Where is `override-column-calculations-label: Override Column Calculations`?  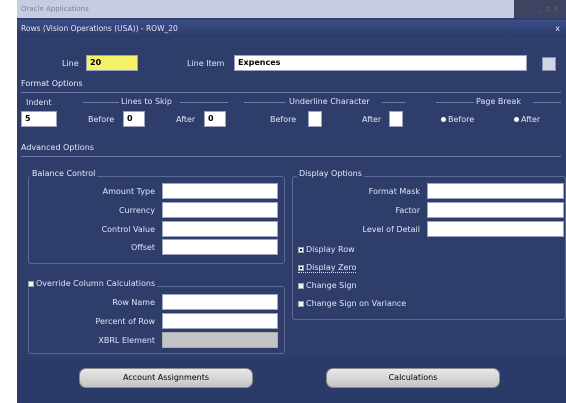 override-column-calculations-label: Override Column Calculations is located at coordinates (96, 283).